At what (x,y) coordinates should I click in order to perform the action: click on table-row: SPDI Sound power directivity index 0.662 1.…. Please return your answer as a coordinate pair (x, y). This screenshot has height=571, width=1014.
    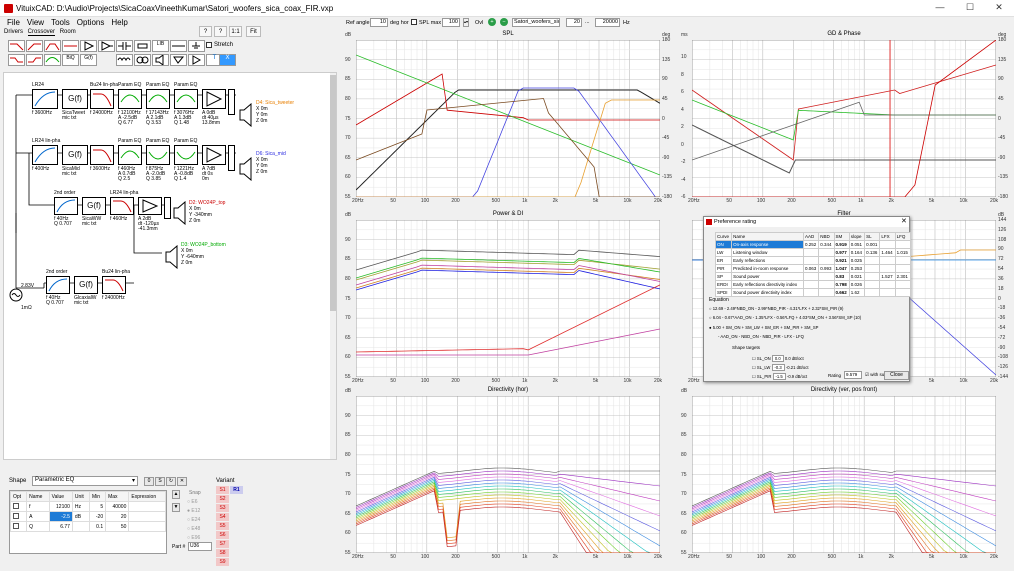
    Looking at the image, I should click on (813, 292).